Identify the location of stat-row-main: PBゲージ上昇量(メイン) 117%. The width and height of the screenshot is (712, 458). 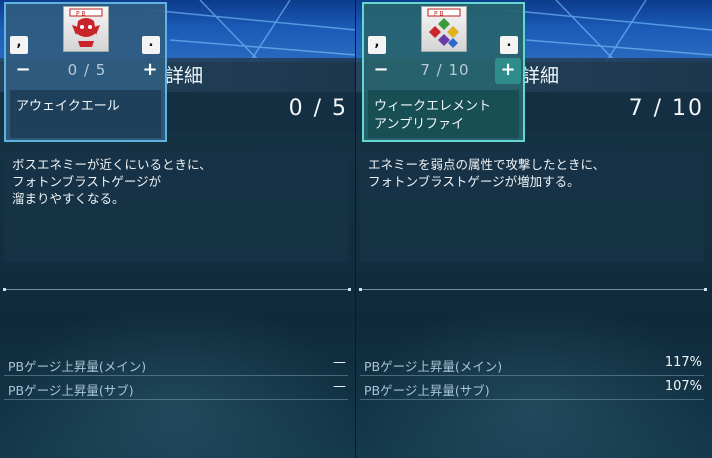
(532, 365).